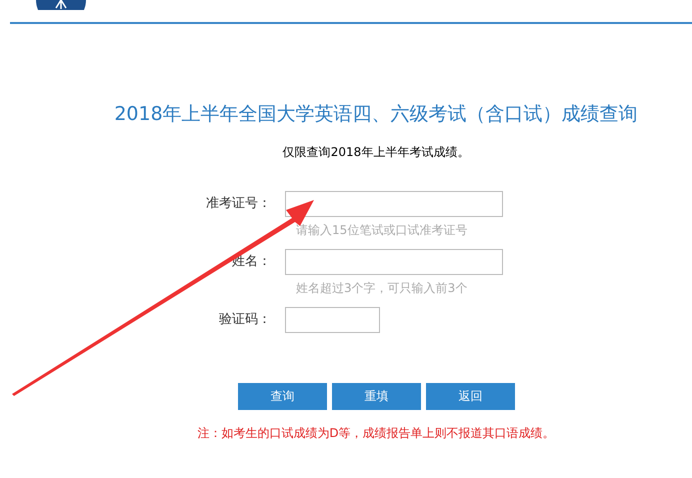  What do you see at coordinates (245, 319) in the screenshot?
I see `field-label: 验证码：` at bounding box center [245, 319].